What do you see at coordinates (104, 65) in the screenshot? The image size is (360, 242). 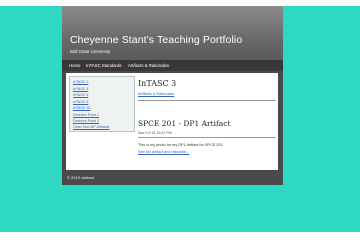 I see `nav-item-intasc-standards: InTASC Standards` at bounding box center [104, 65].